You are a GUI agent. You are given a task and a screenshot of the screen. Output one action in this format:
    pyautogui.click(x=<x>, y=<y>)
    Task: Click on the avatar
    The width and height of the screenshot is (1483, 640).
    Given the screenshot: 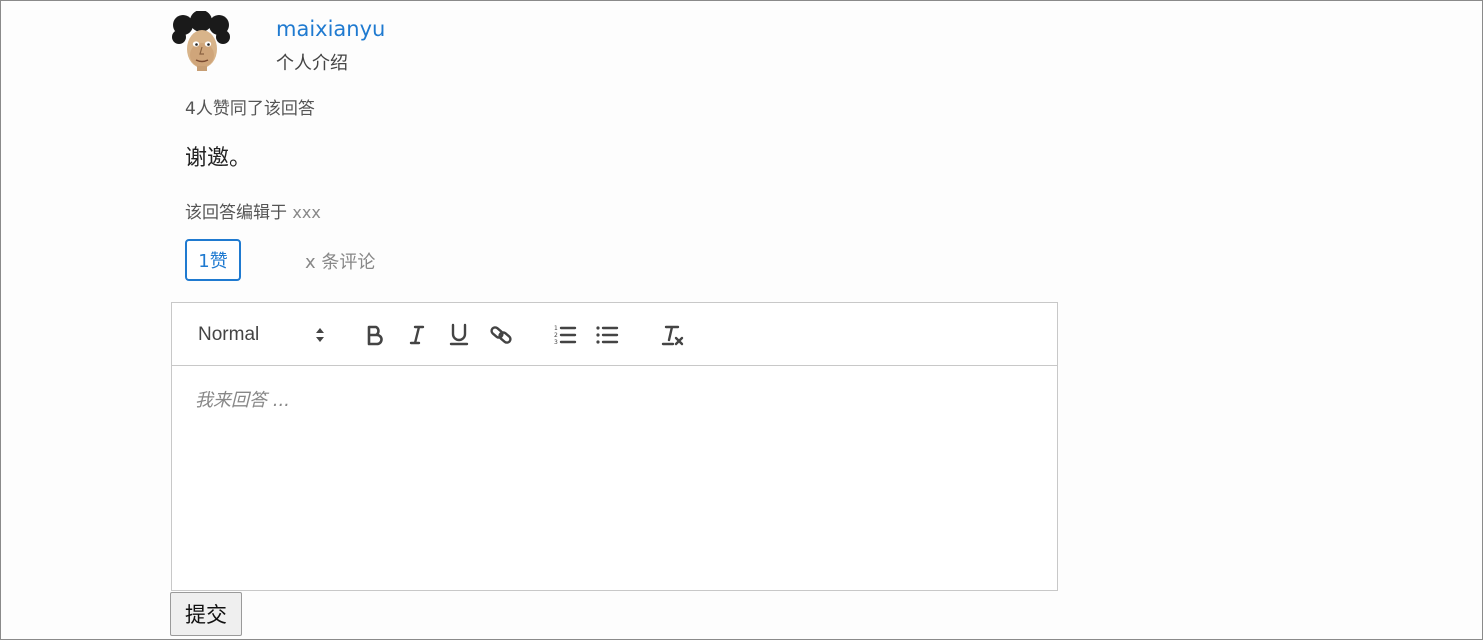 What is the action you would take?
    pyautogui.click(x=201, y=40)
    